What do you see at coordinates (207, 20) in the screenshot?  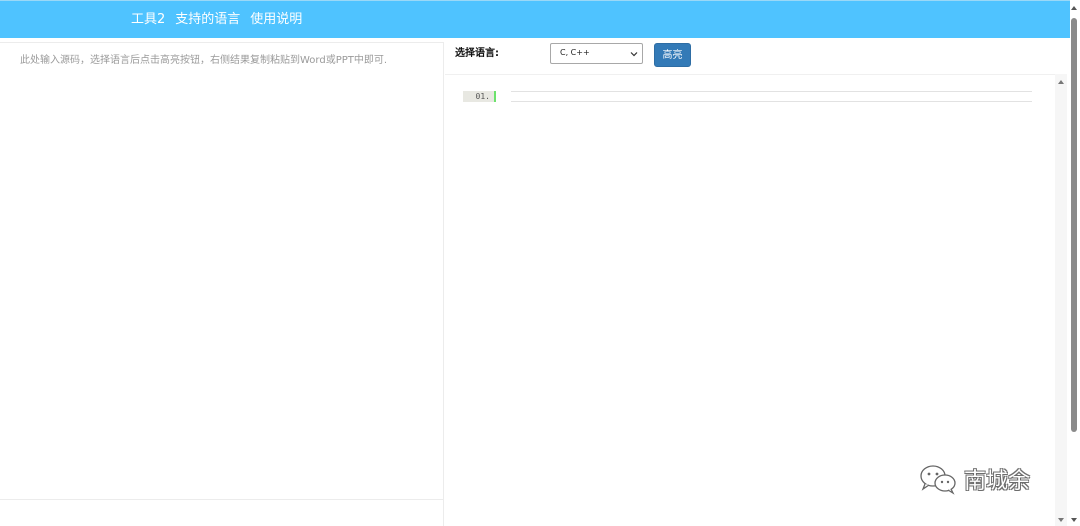 I see `nav-item-supported-languages: 支持的语言` at bounding box center [207, 20].